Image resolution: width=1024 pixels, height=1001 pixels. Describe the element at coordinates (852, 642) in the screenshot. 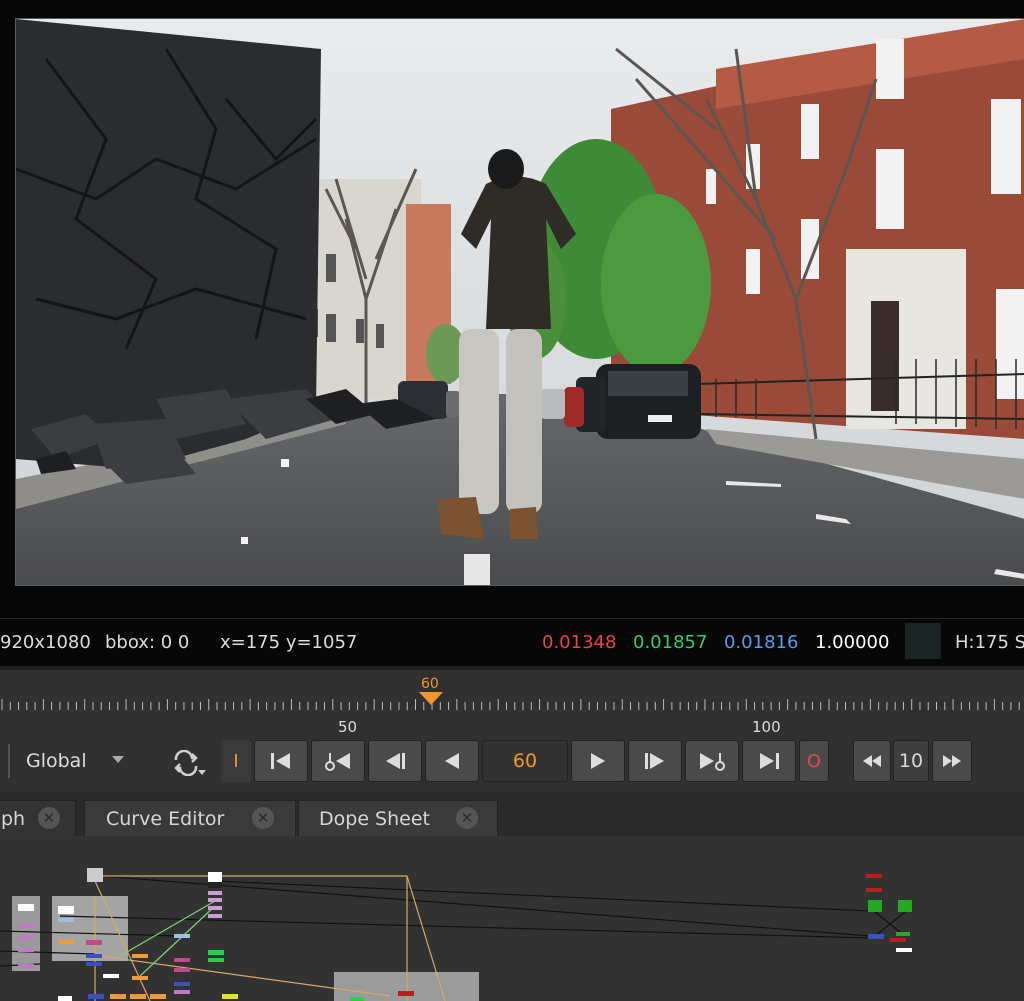

I see `alpha-value: 1.00000` at that location.